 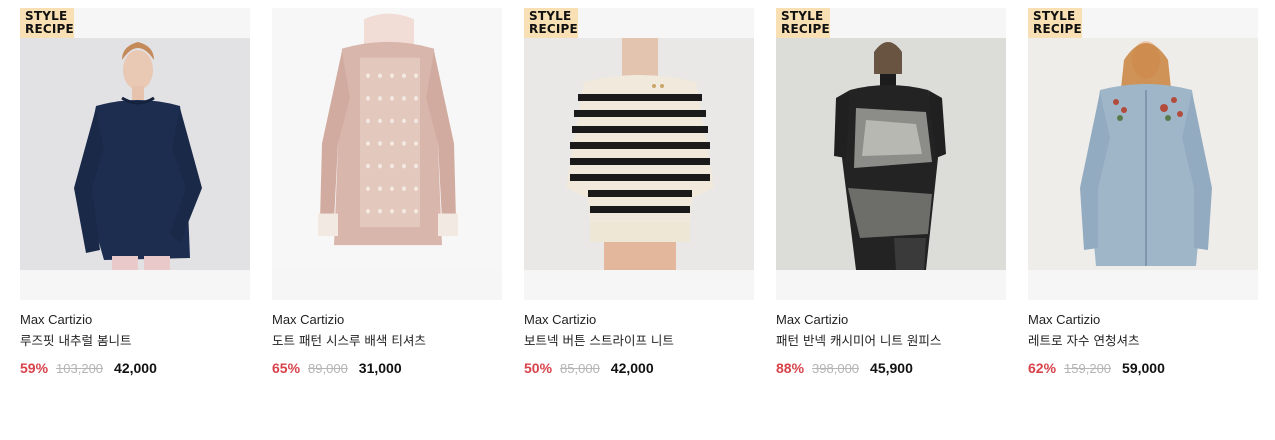 I want to click on discount-rate: 59%, so click(x=34, y=368).